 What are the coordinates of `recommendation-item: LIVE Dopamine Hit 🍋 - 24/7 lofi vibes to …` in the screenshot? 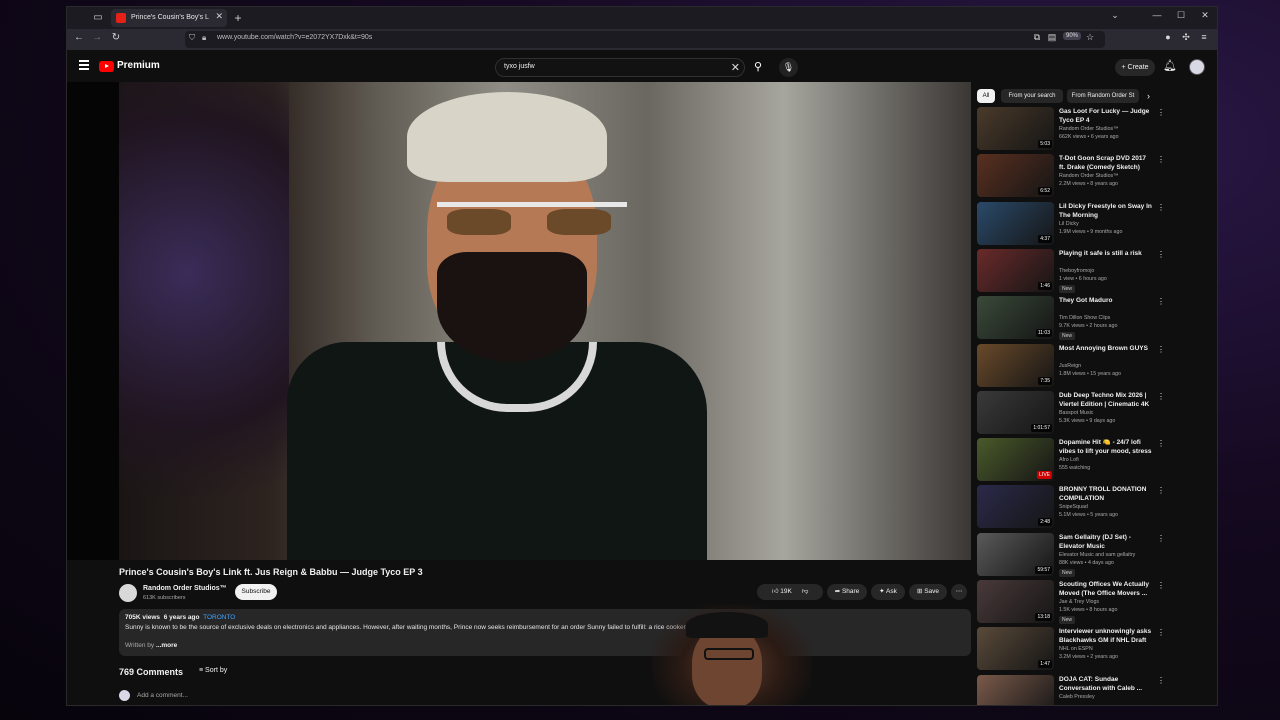 It's located at (1097, 460).